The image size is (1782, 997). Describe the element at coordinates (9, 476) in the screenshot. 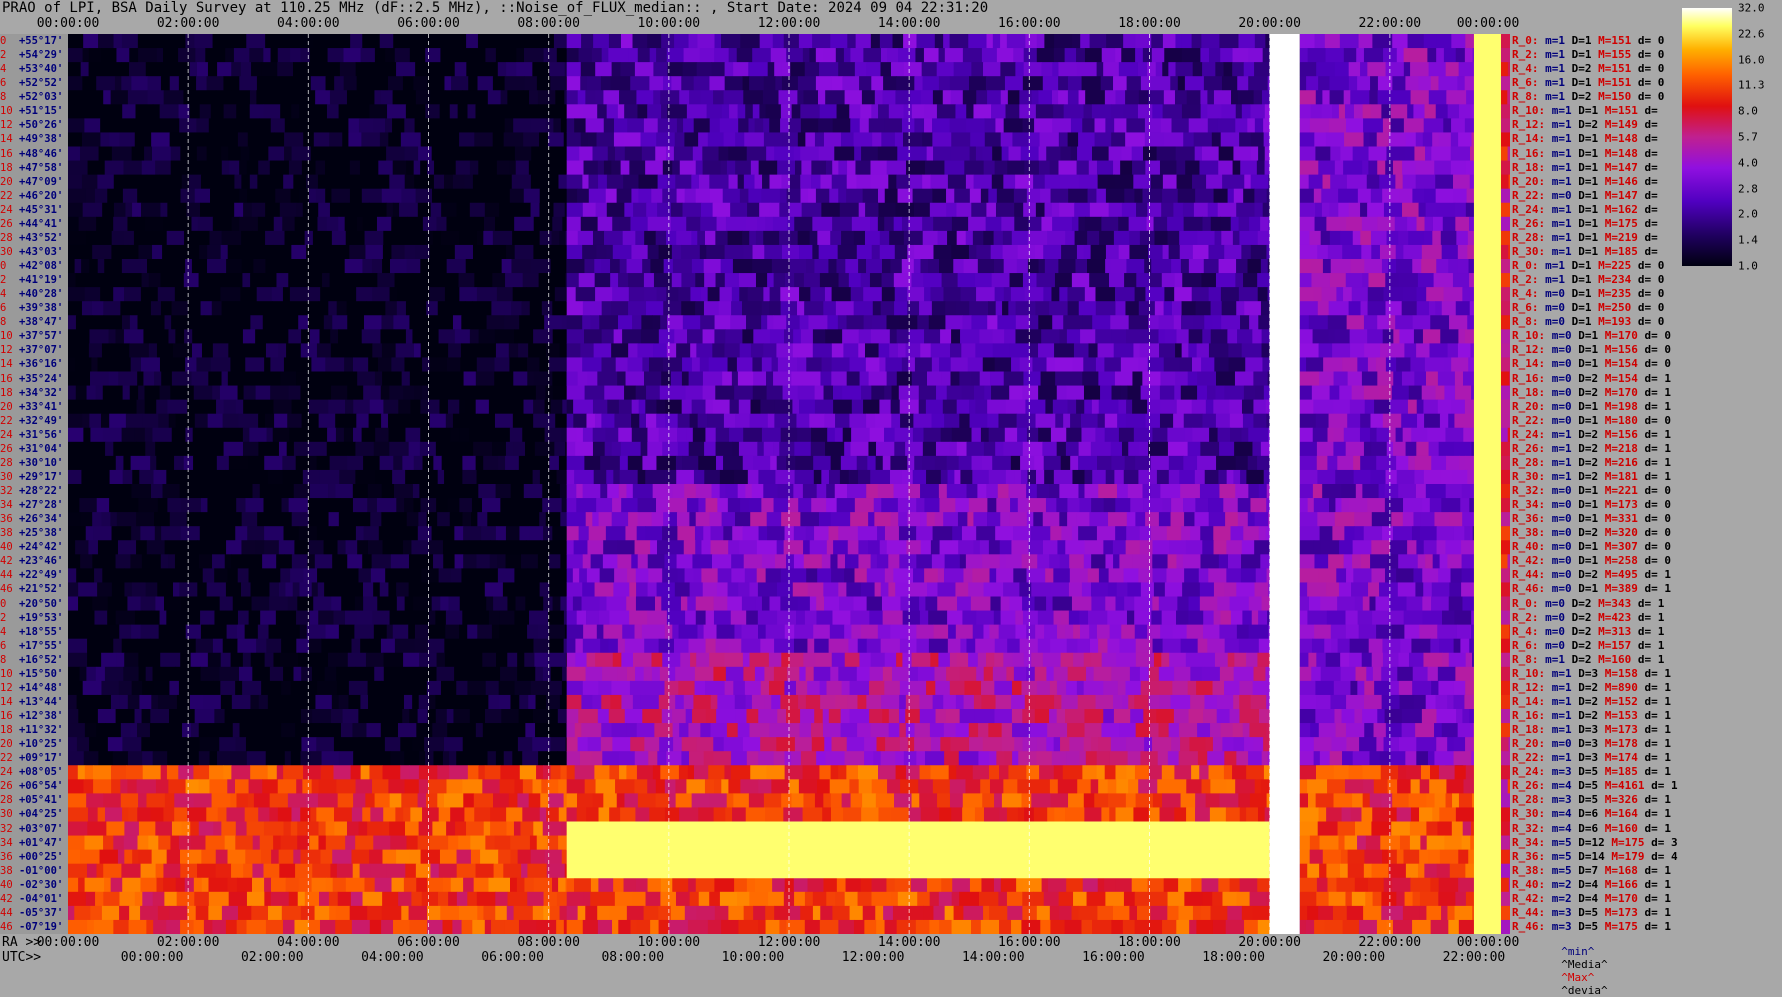

I see `row-index: 30` at that location.